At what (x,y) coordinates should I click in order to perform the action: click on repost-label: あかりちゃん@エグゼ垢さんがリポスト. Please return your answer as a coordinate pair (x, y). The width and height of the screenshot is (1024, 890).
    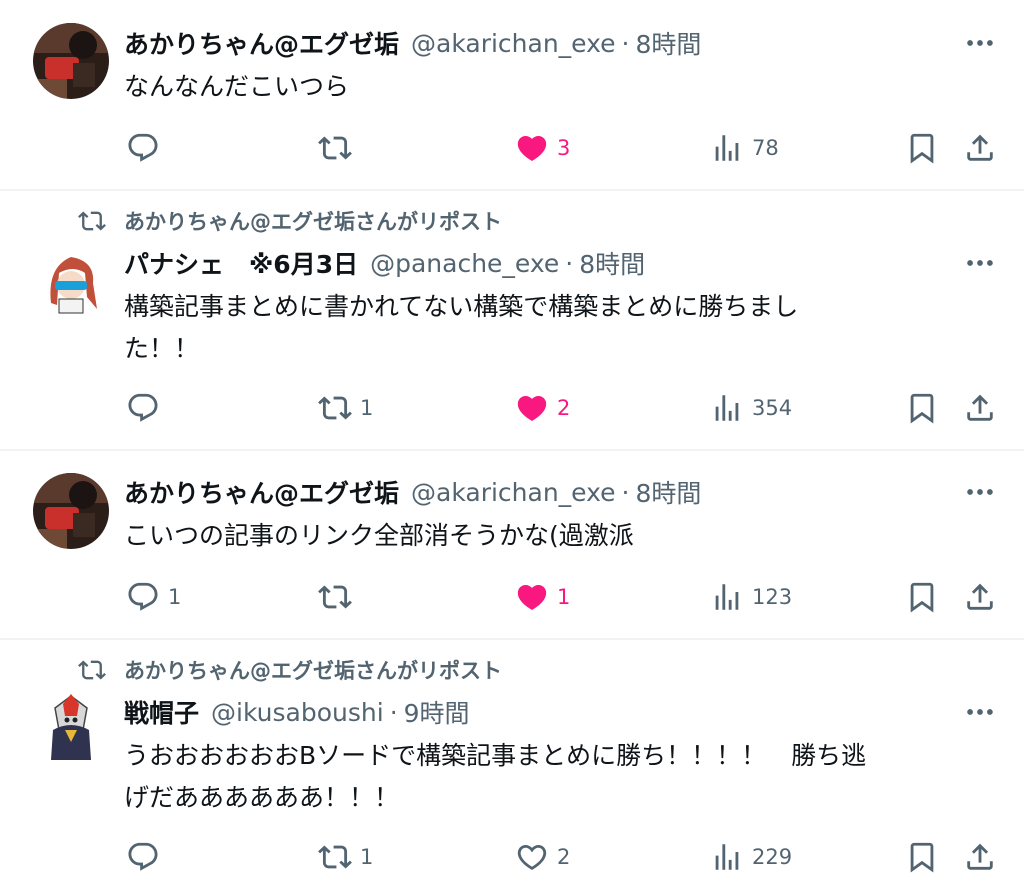
    Looking at the image, I should click on (313, 671).